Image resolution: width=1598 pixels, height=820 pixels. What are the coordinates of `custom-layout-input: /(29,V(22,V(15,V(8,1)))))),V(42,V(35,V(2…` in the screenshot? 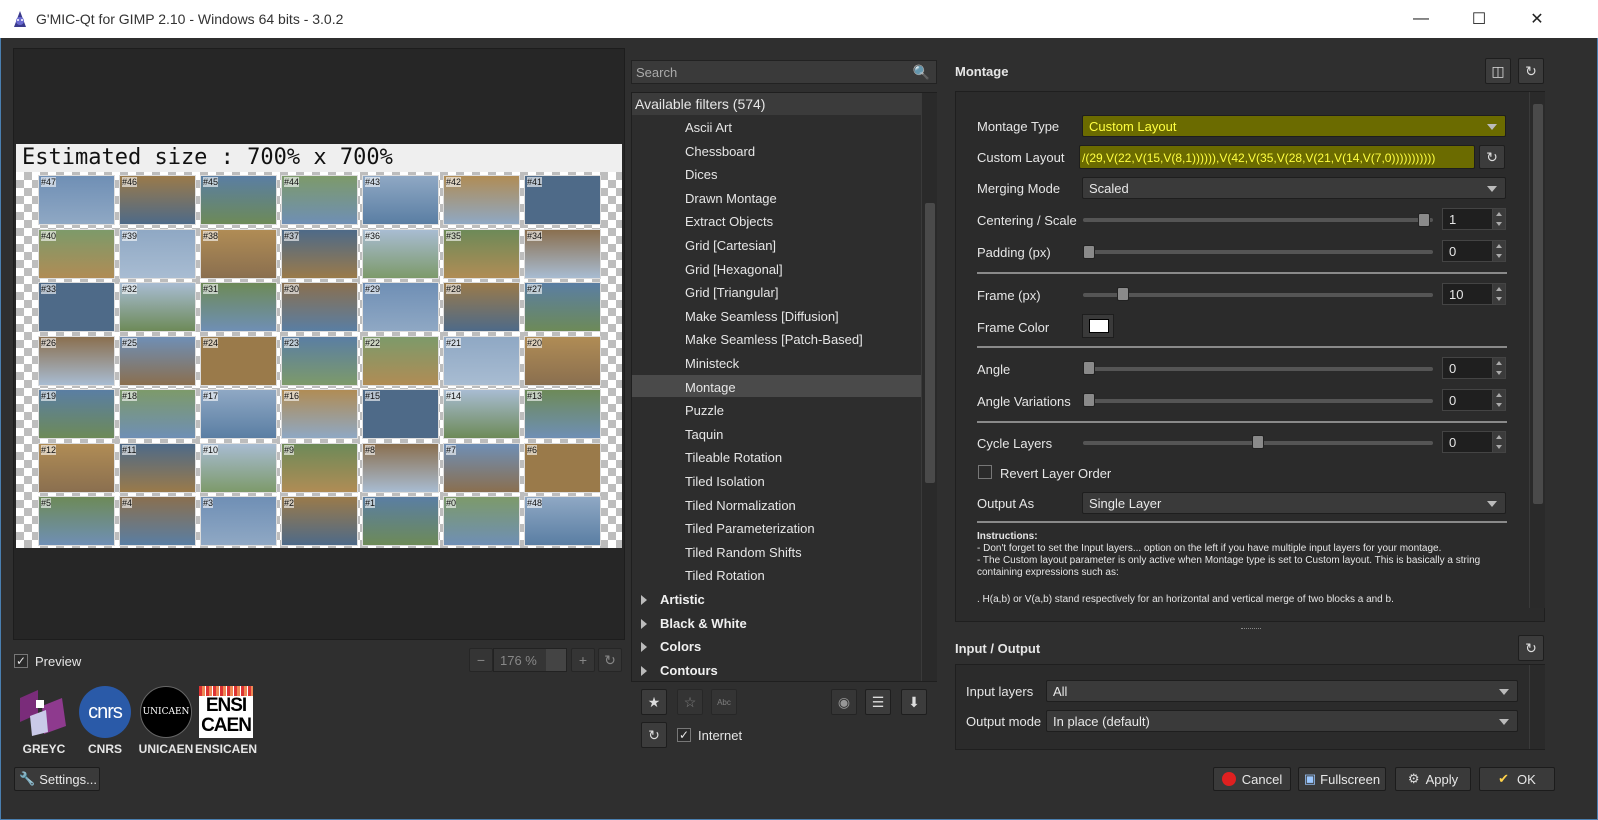 It's located at (1277, 157).